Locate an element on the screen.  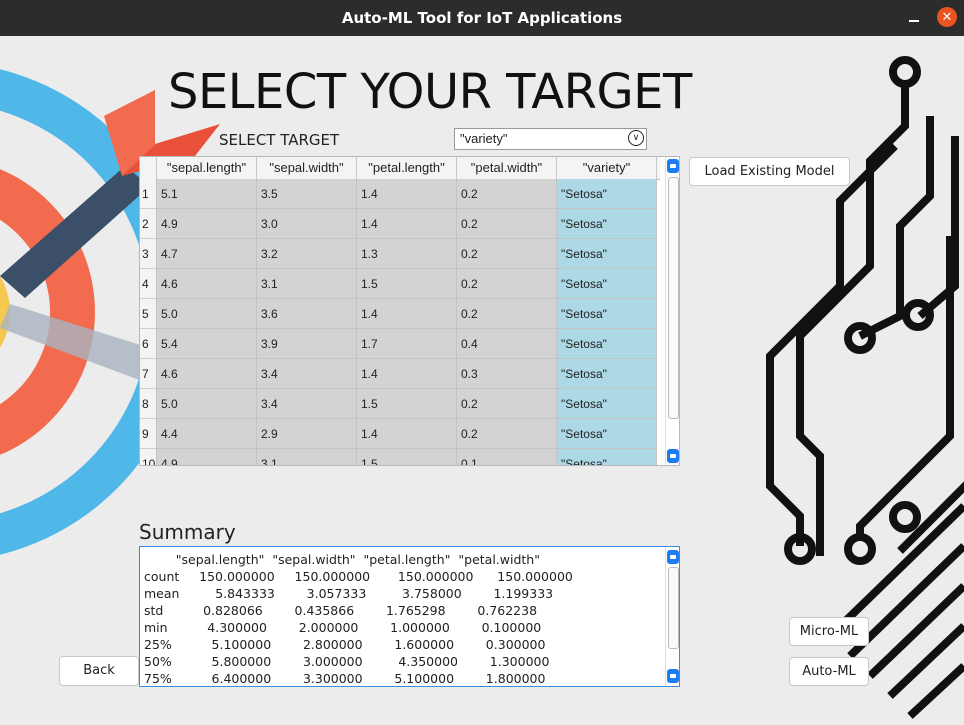
table-row: 1 5.1 3.5 1.4 0.2 "Setosa" is located at coordinates (400, 194).